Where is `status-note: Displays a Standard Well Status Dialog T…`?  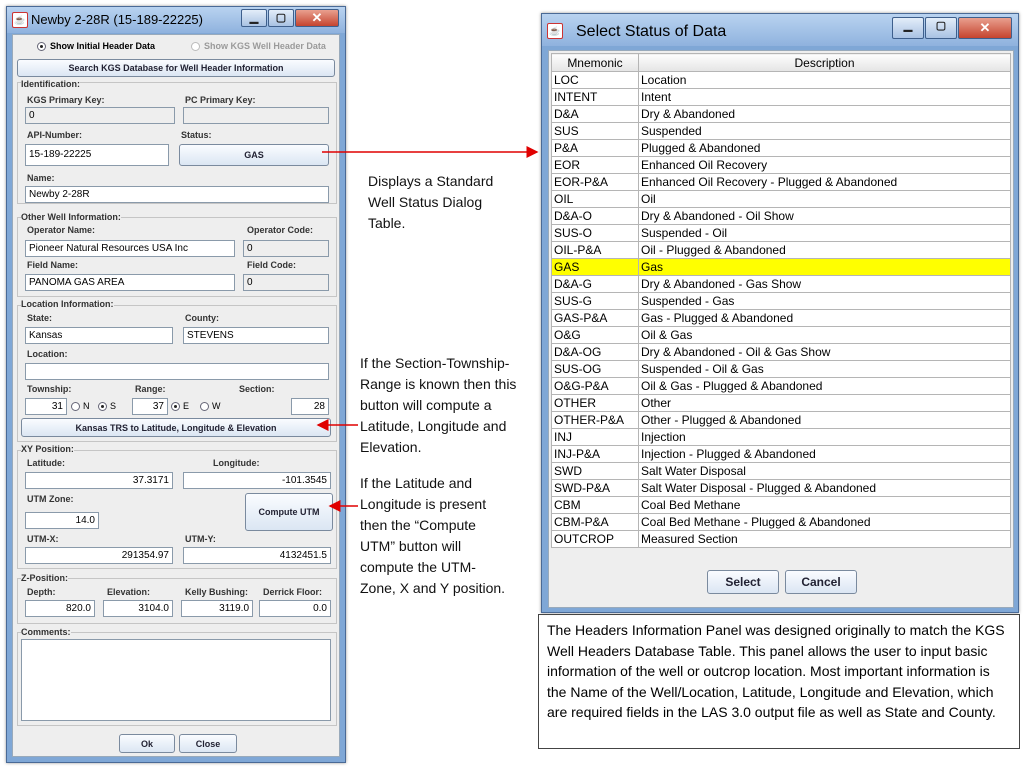 status-note: Displays a Standard Well Status Dialog T… is located at coordinates (431, 202).